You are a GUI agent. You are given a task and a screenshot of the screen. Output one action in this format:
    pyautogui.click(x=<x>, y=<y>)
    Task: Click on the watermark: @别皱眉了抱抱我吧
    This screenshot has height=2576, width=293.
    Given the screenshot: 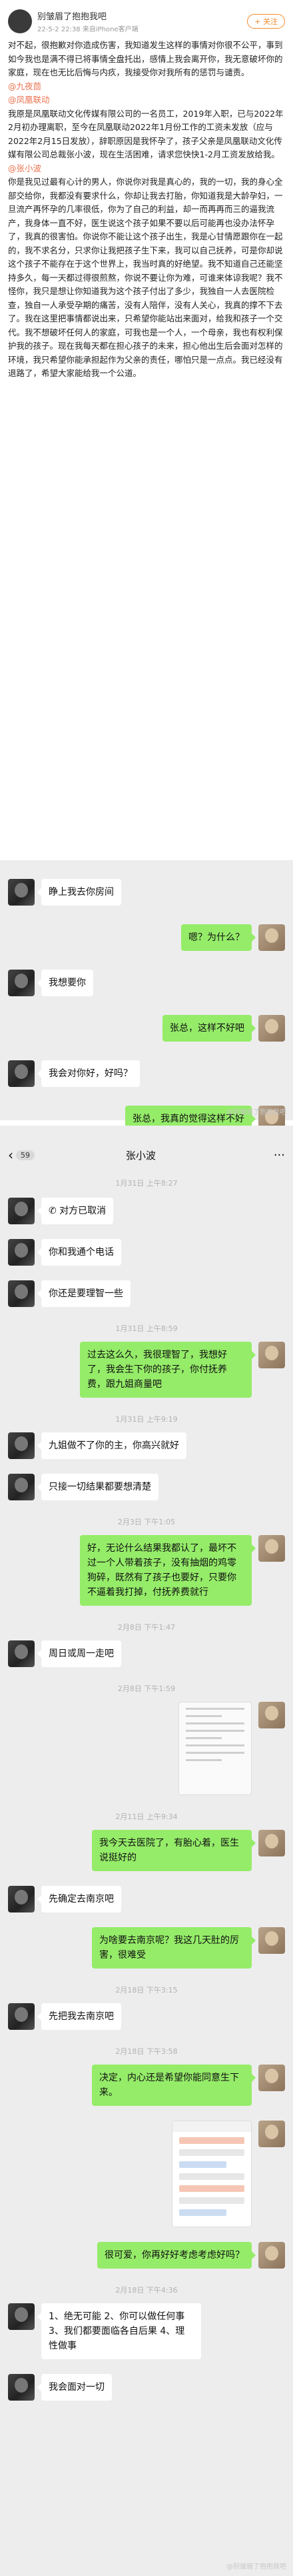 What is the action you would take?
    pyautogui.click(x=256, y=2567)
    